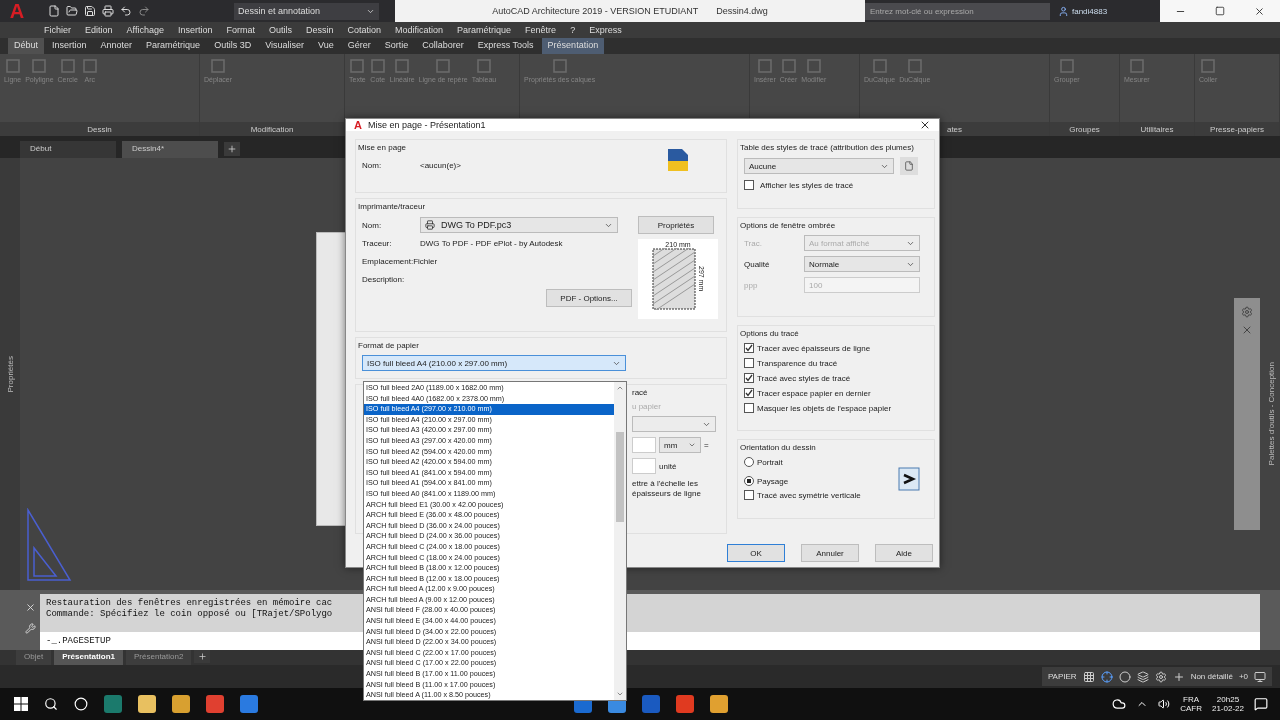  Describe the element at coordinates (573, 46) in the screenshot. I see `ribbon-tab: Présentation` at that location.